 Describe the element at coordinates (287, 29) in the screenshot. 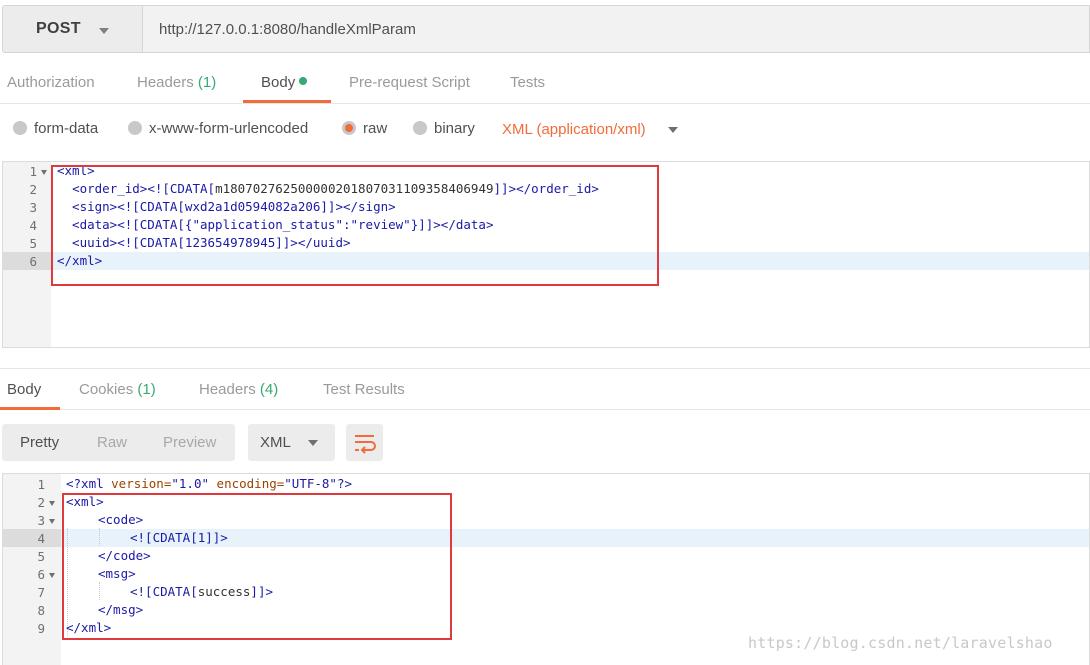

I see `url-text: http://127.0.0.1:8080/handleXmlParam` at that location.